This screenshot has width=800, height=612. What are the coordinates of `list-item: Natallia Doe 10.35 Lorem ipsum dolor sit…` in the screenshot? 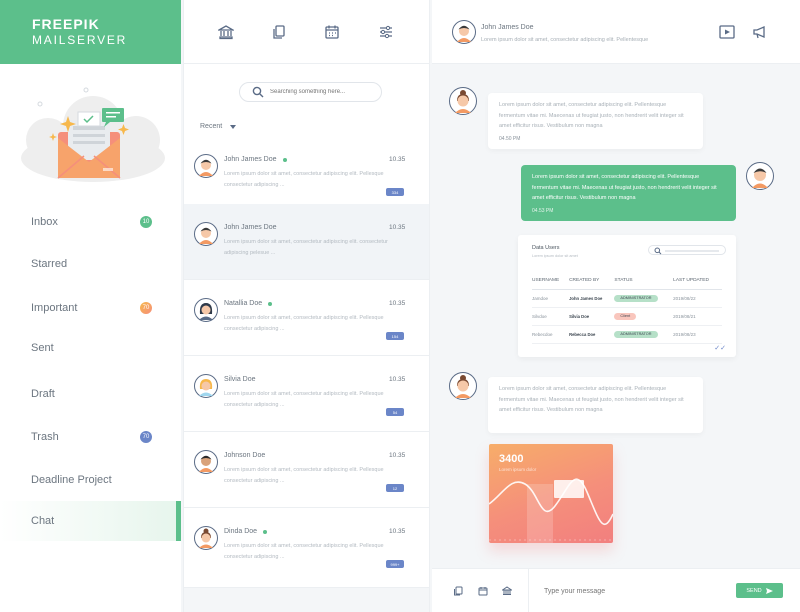 It's located at (306, 318).